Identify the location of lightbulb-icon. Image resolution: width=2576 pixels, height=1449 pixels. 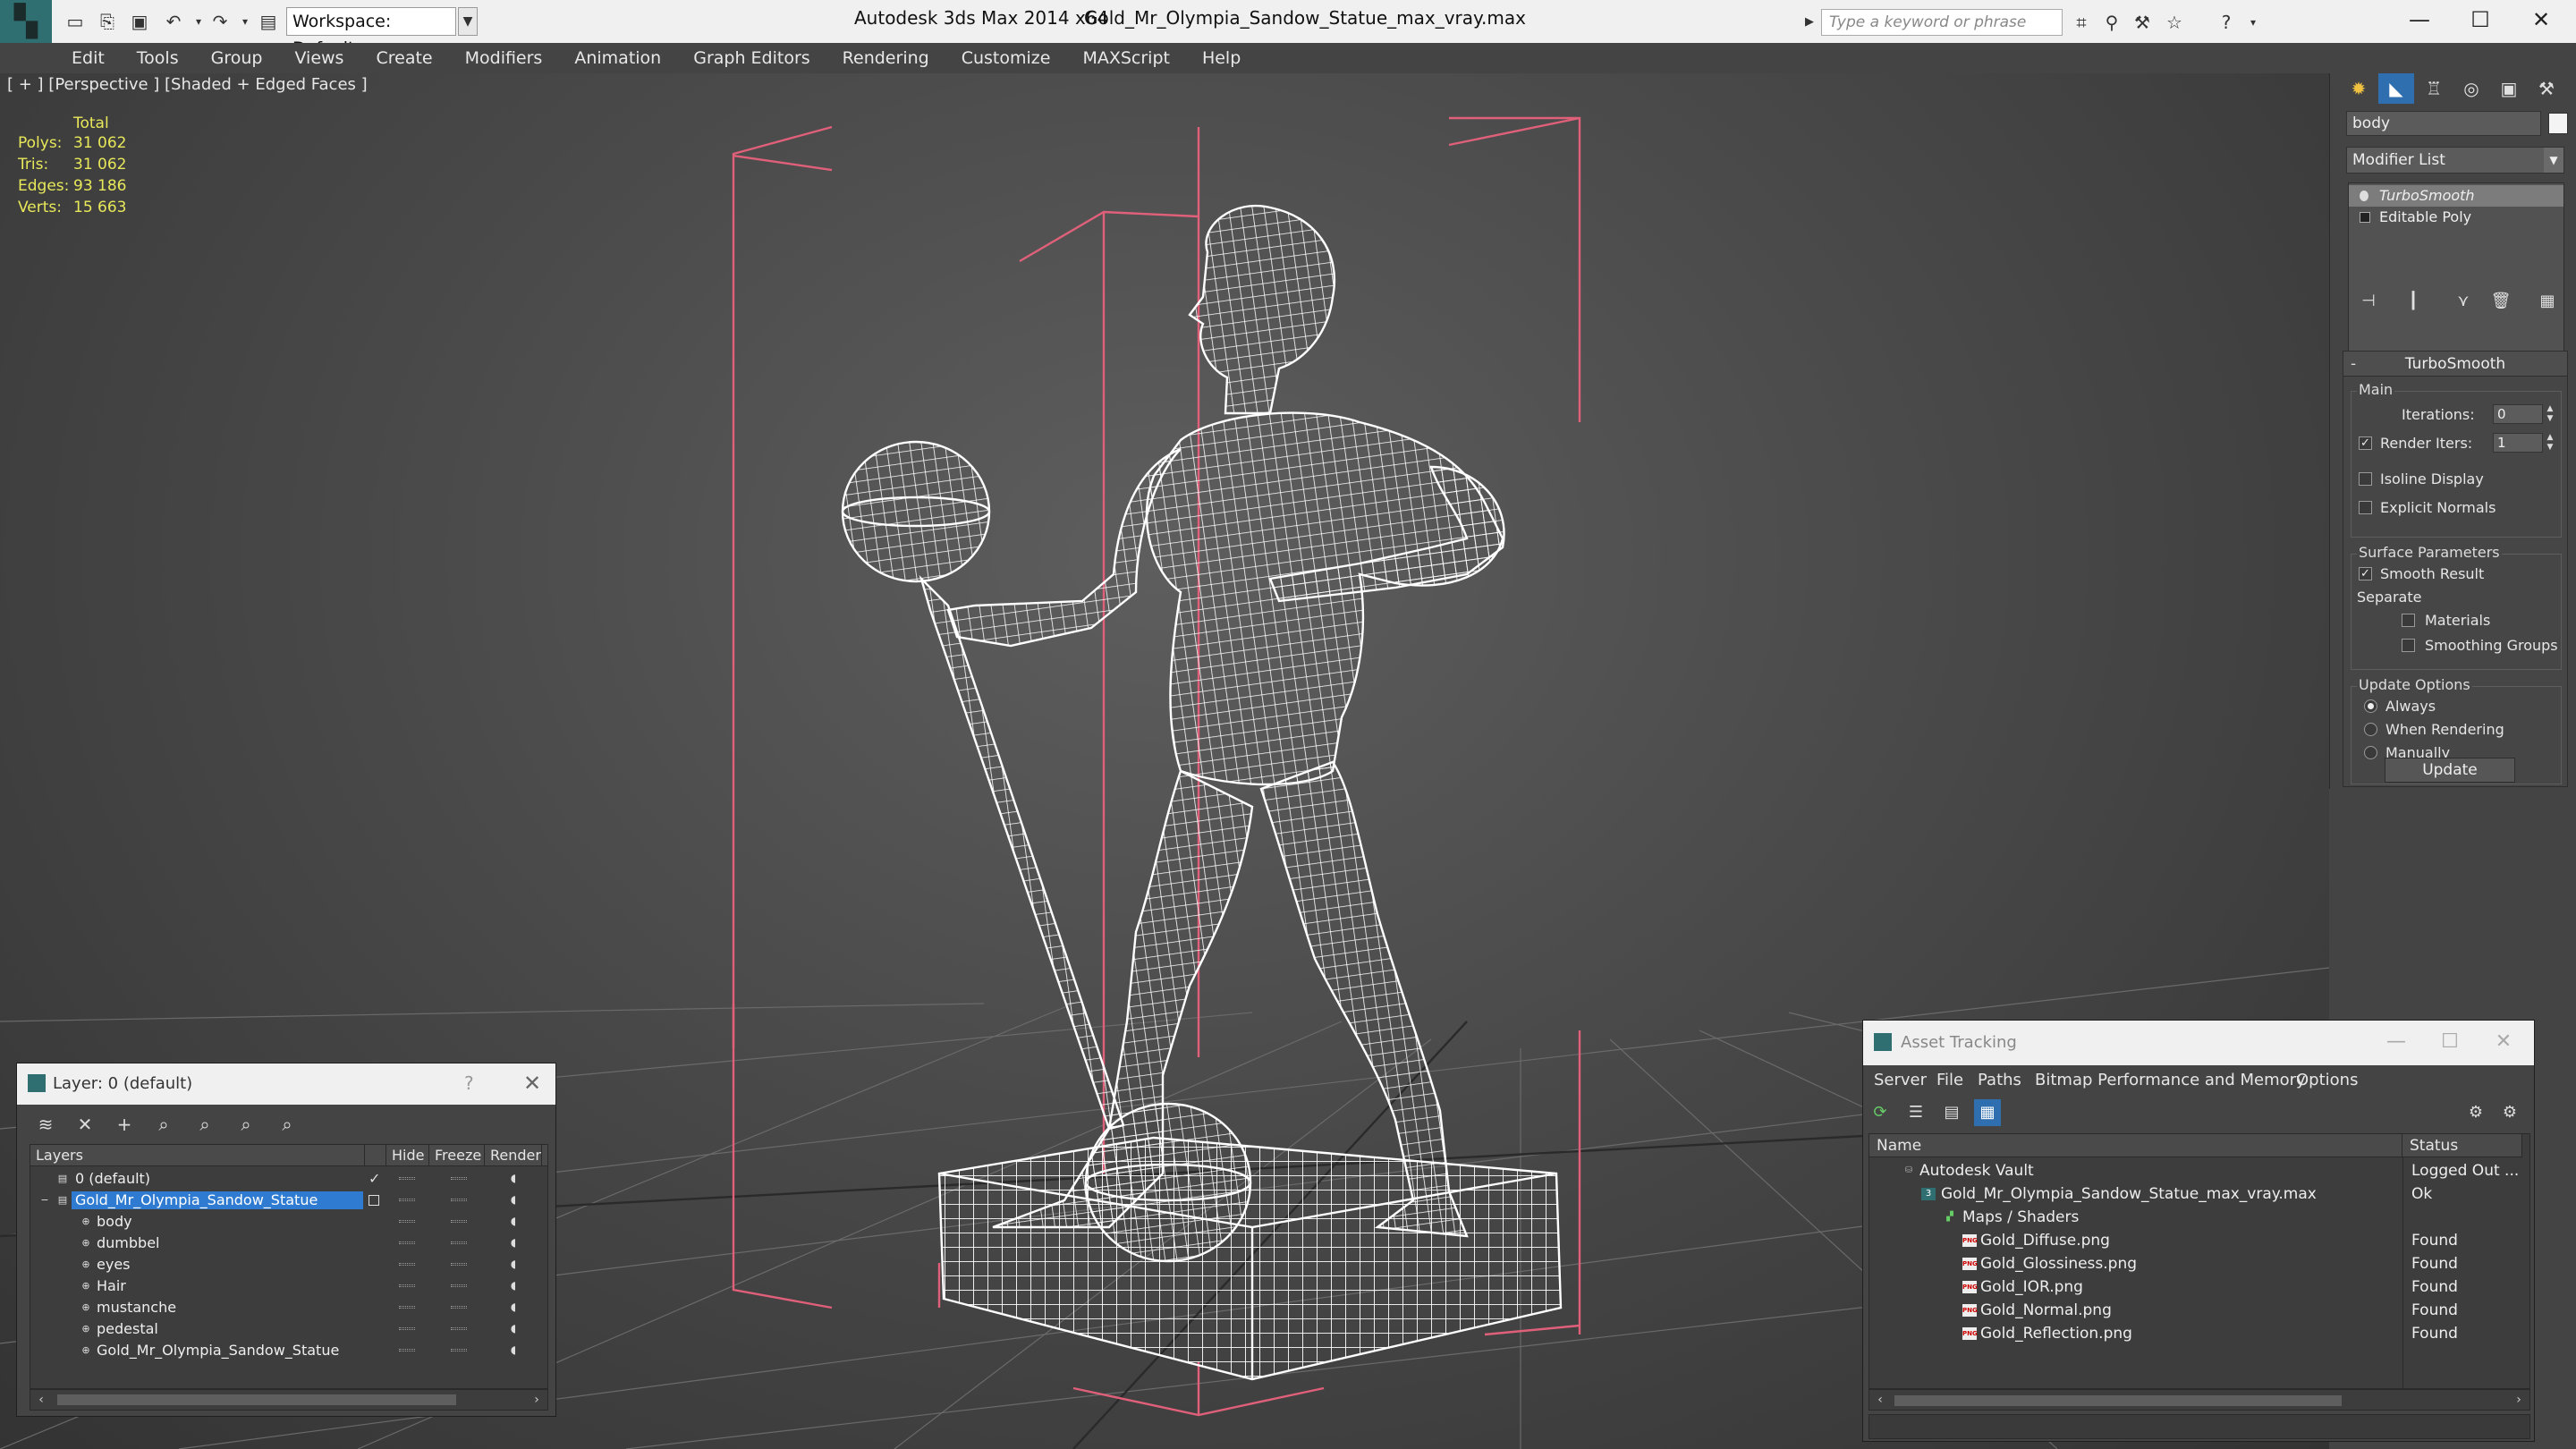
(2364, 196).